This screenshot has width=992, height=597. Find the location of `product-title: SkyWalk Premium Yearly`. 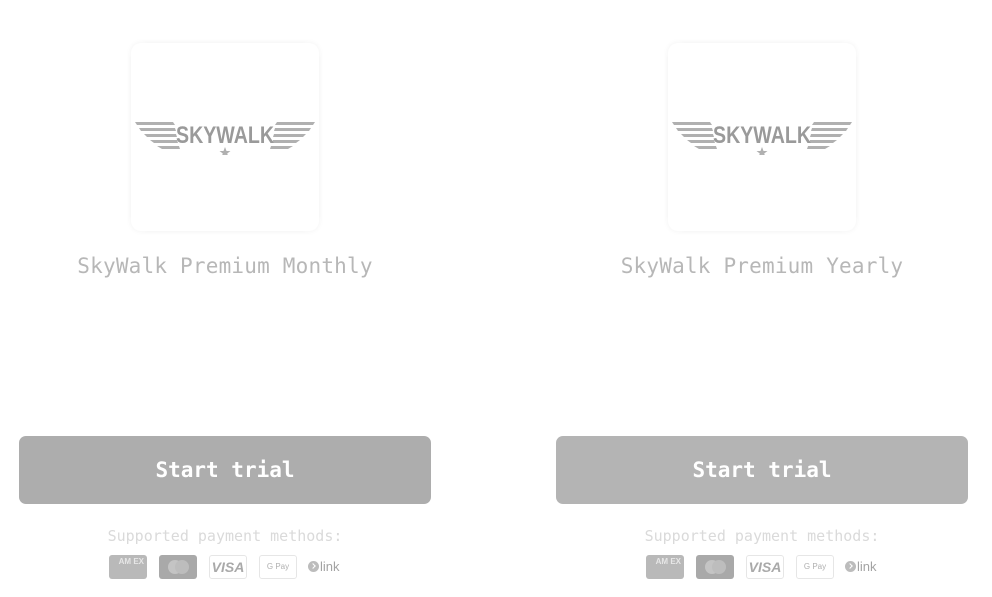

product-title: SkyWalk Premium Yearly is located at coordinates (762, 266).